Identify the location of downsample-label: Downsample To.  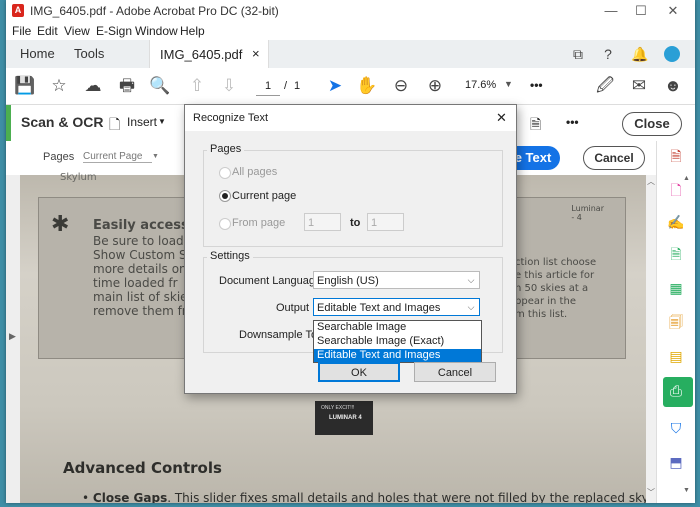
(278, 335).